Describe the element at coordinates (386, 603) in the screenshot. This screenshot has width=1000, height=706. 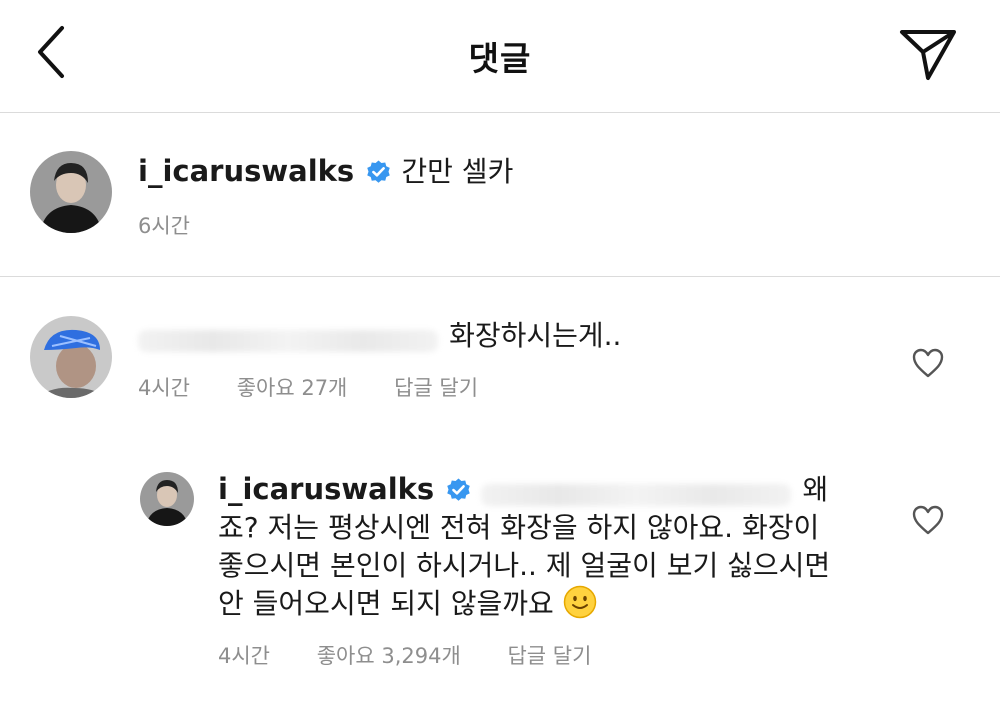
I see `reply-text-4: 안 들어오시면 되지 않을까요` at that location.